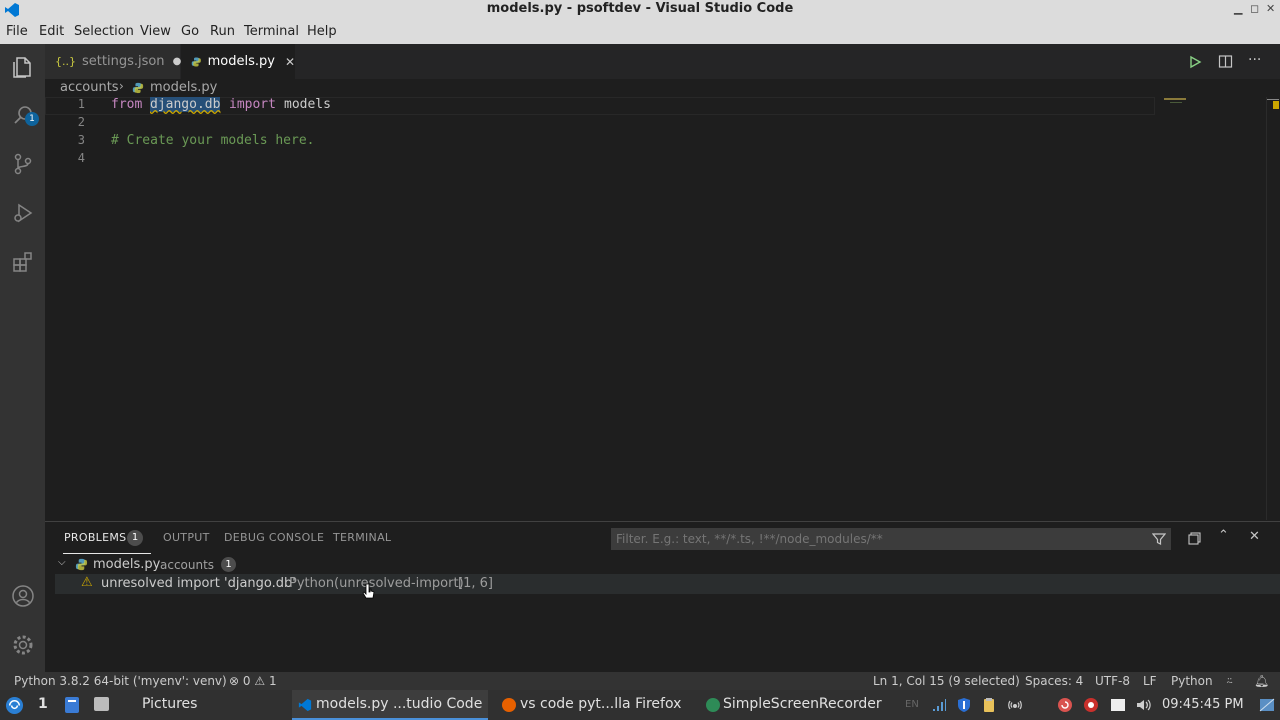 This screenshot has width=1280, height=720. Describe the element at coordinates (1054, 681) in the screenshot. I see `indentation: Spaces: 4` at that location.